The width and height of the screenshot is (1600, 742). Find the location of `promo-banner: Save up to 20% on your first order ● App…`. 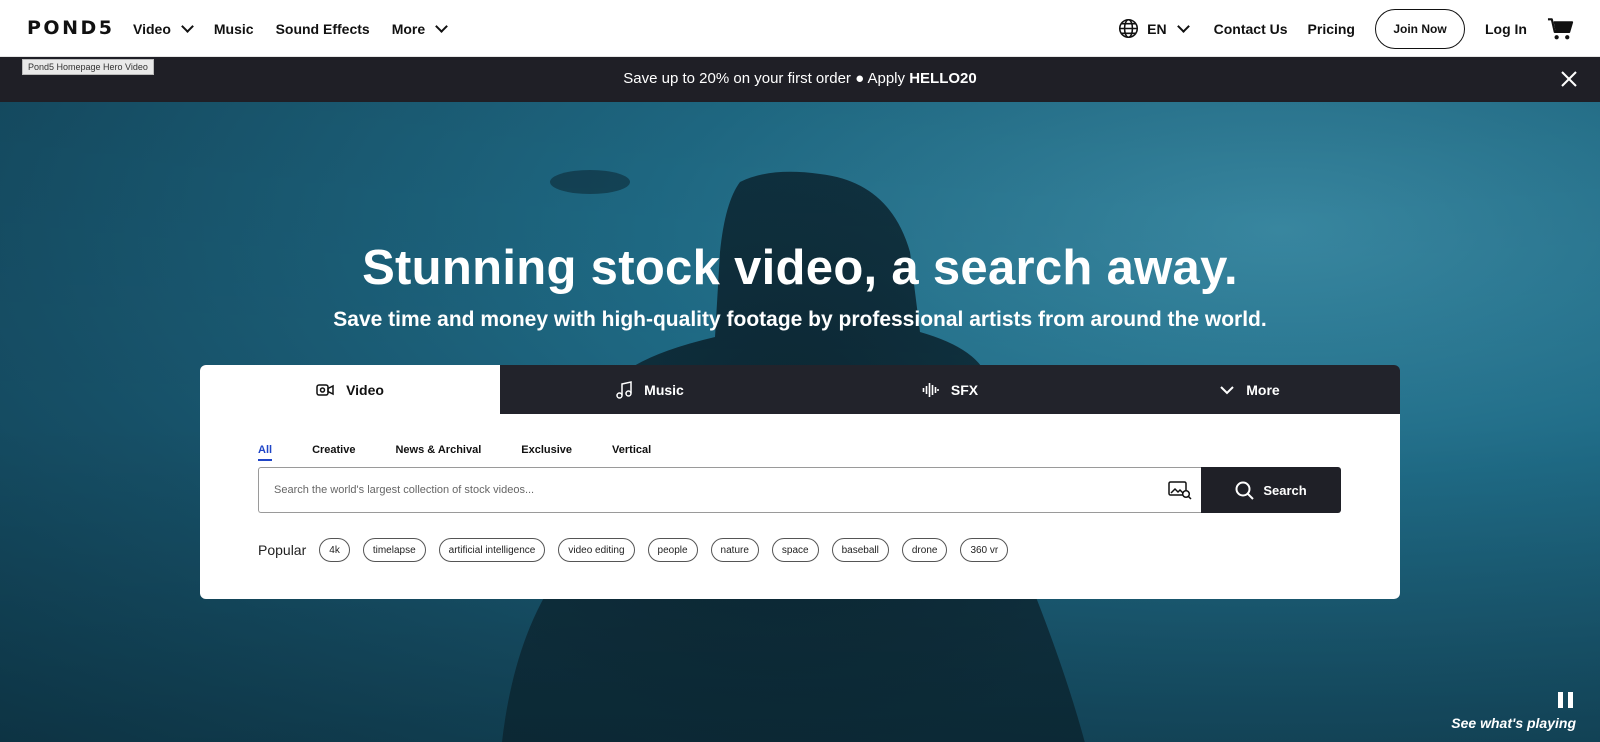

promo-banner: Save up to 20% on your first order ● App… is located at coordinates (800, 79).